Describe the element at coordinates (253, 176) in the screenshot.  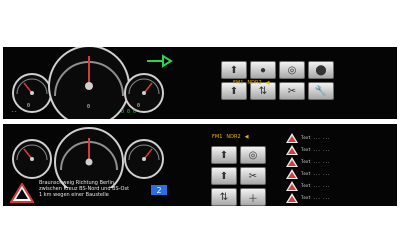
I see `button-scissors-bottom: ✂` at that location.